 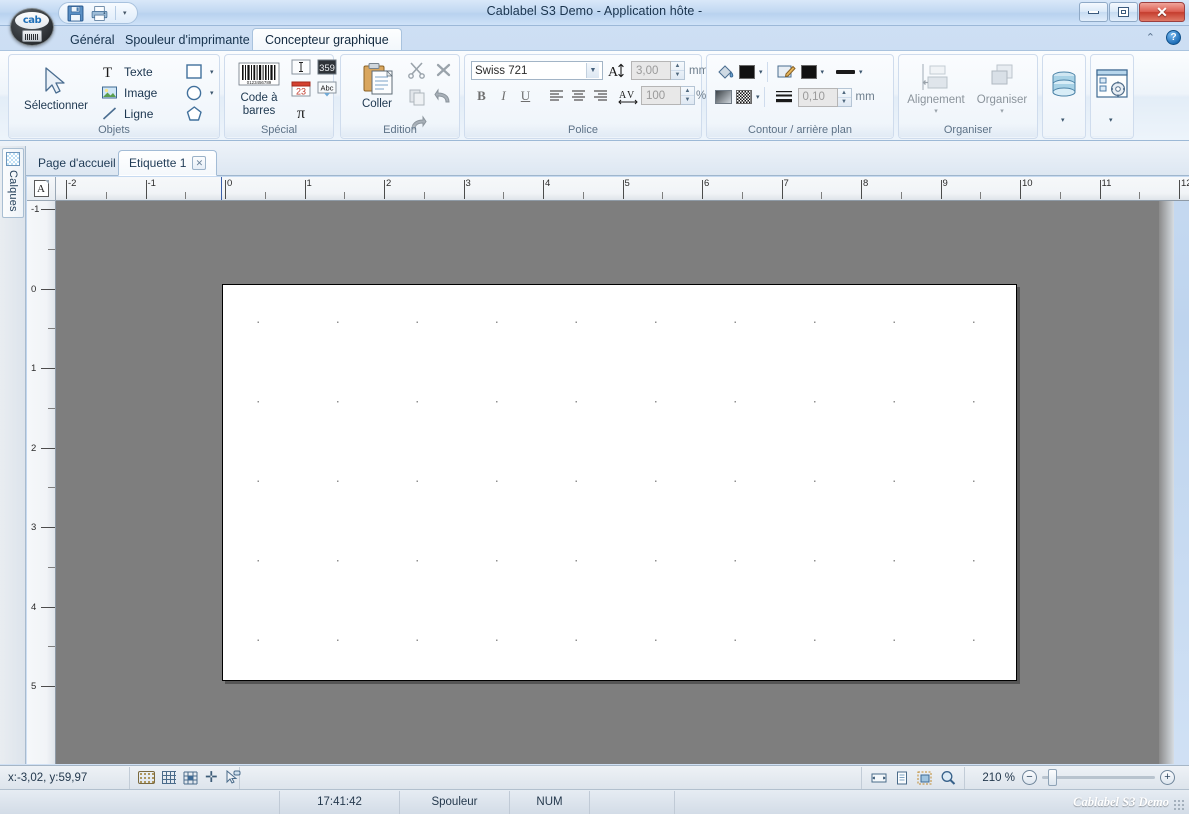 I want to click on font-family-select: Swiss 721 ▼, so click(x=537, y=70).